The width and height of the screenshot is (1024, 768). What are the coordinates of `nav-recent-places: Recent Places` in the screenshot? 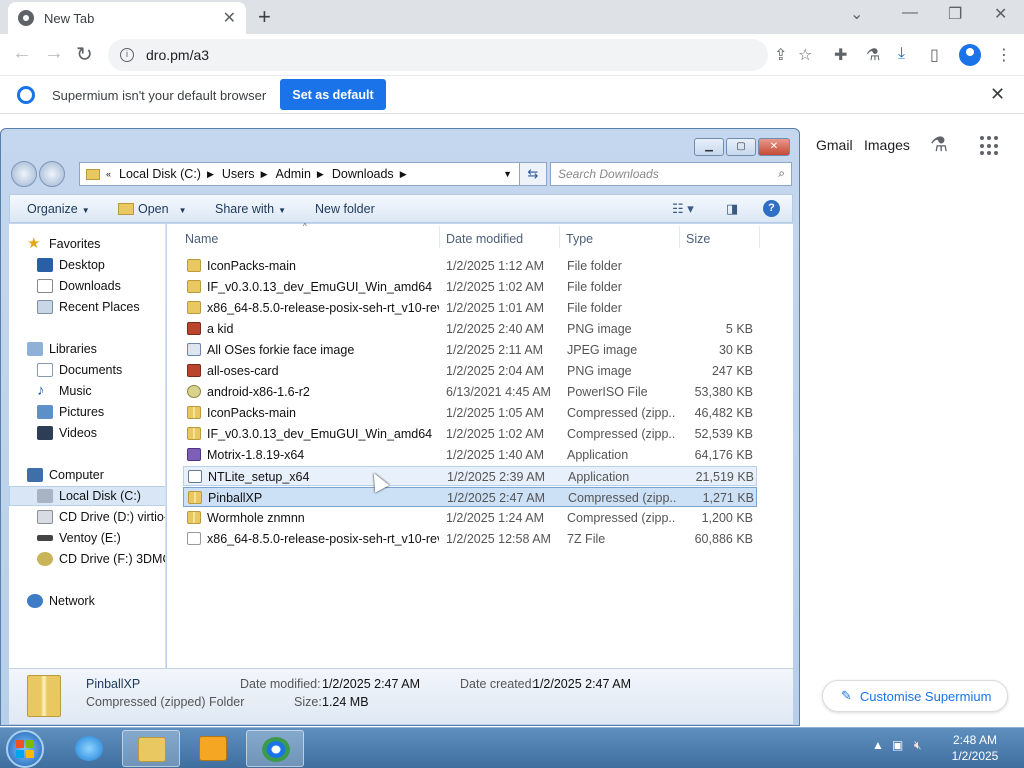 It's located at (88, 307).